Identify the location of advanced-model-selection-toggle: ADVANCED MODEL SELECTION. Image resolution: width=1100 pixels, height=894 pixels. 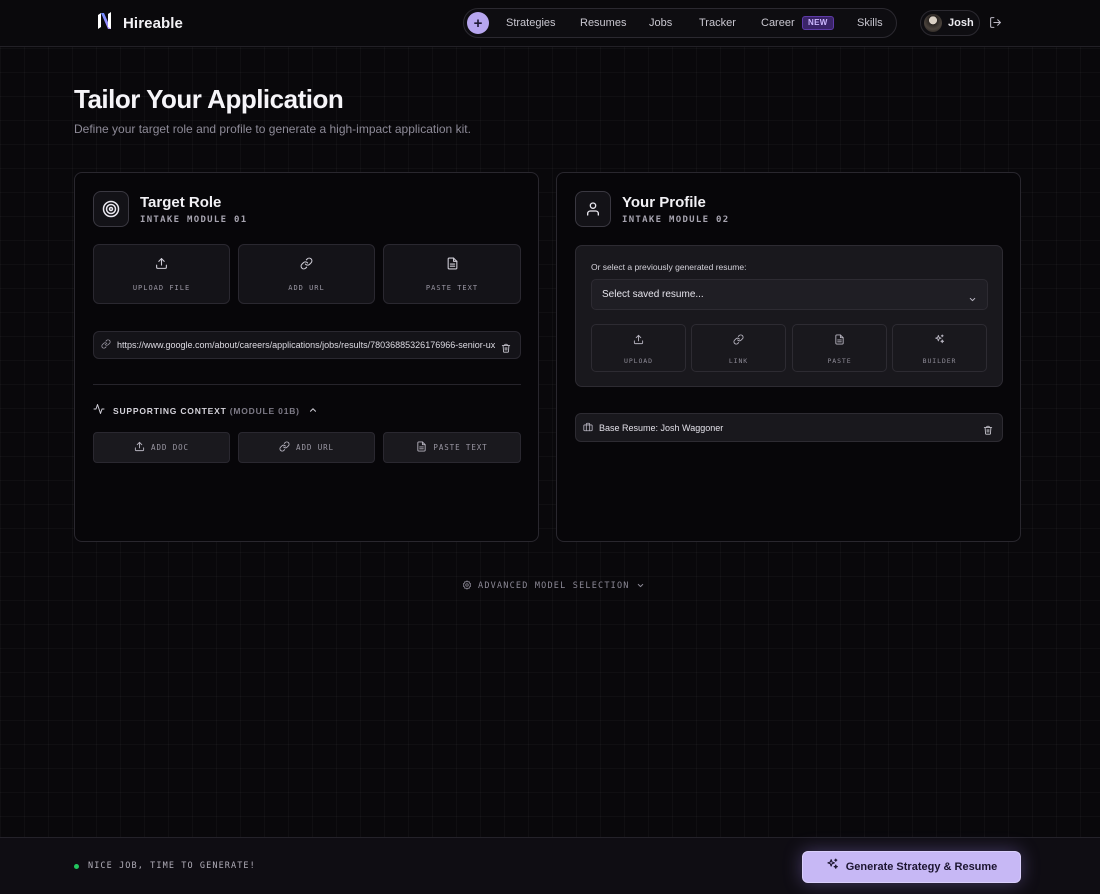
(553, 586).